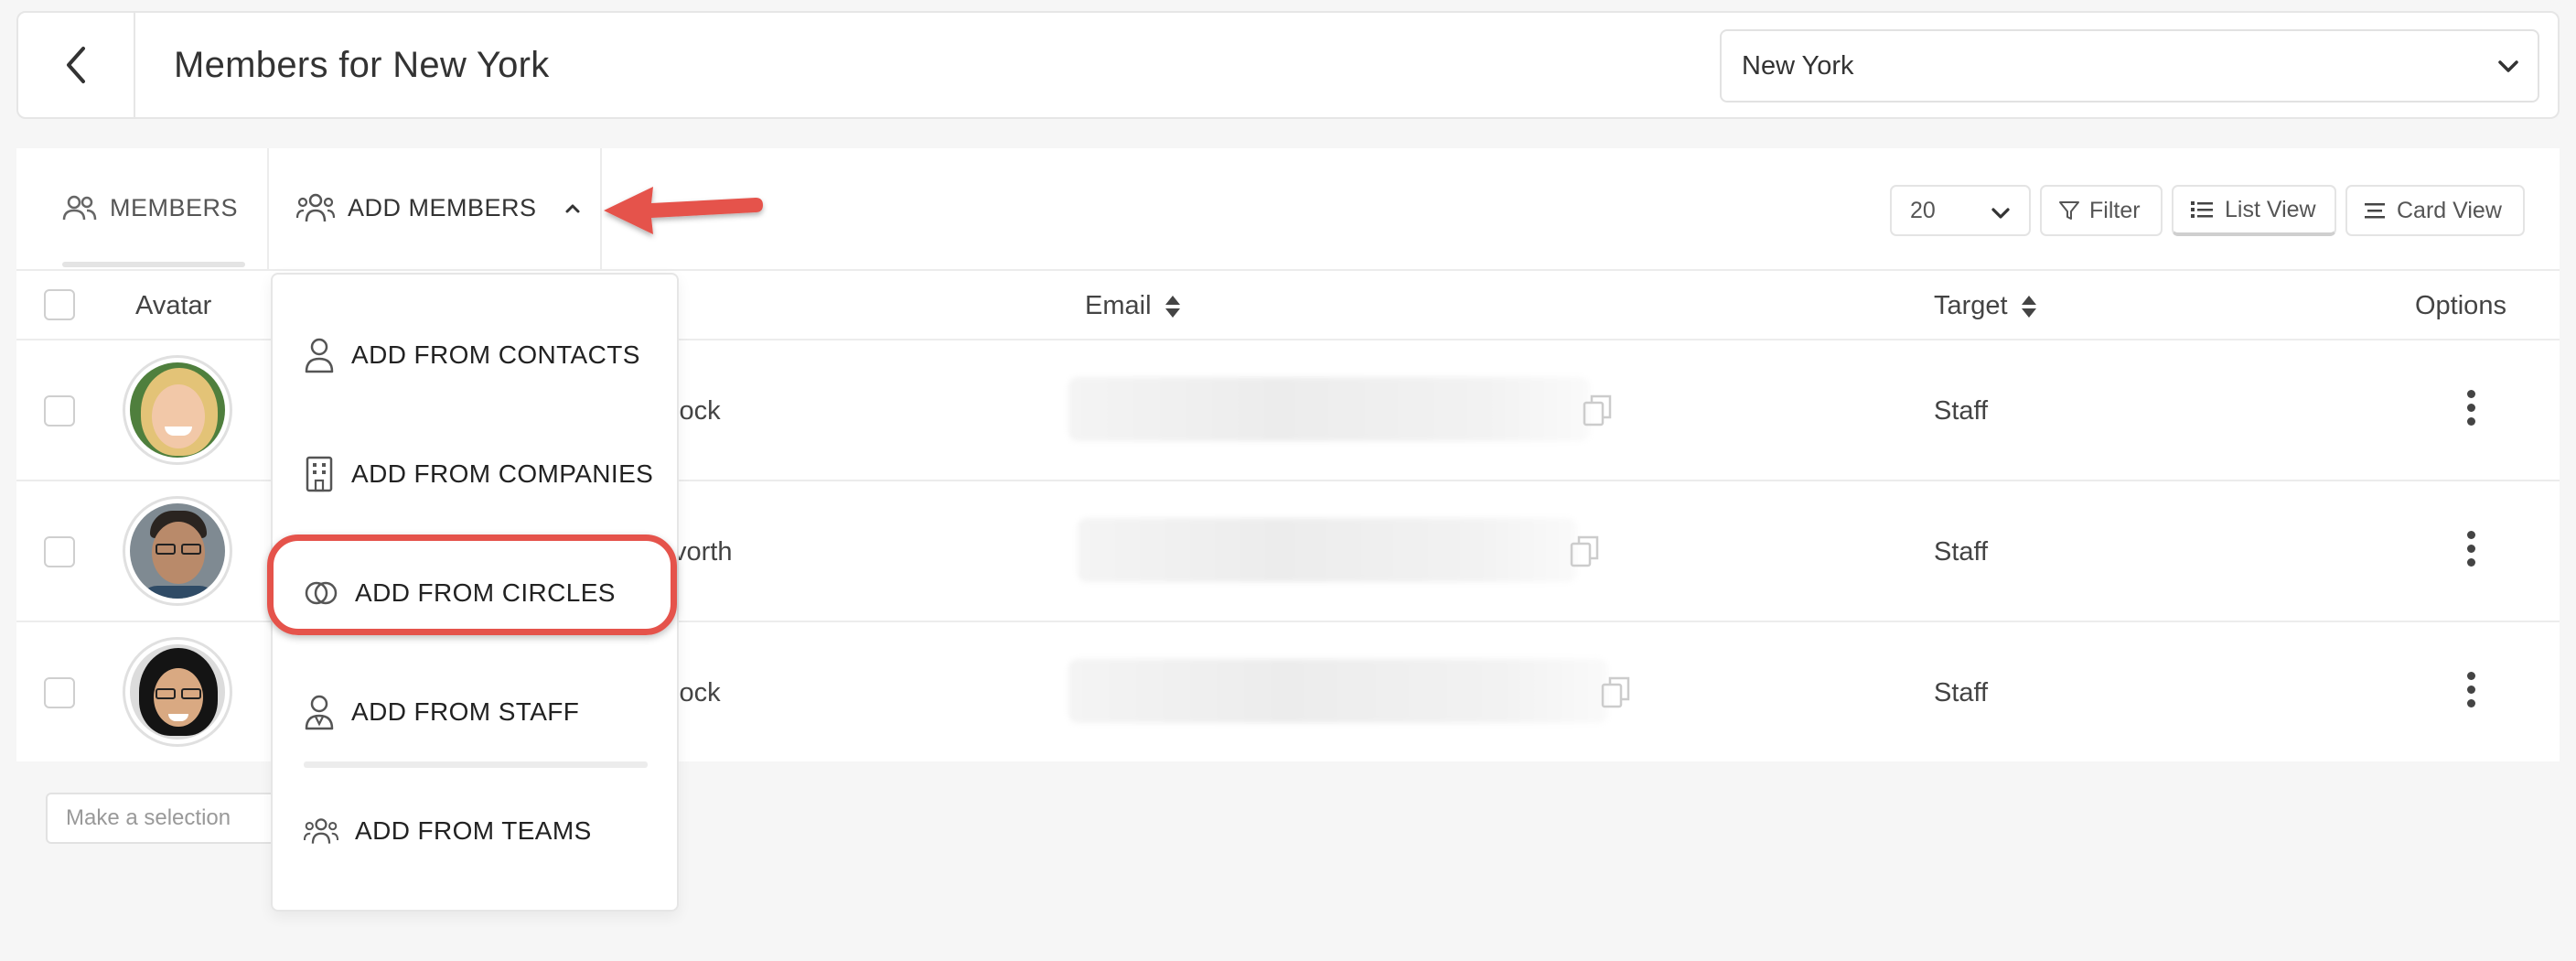 The width and height of the screenshot is (2576, 961). I want to click on menu-item-label: ADD FROM COMPANIES, so click(503, 473).